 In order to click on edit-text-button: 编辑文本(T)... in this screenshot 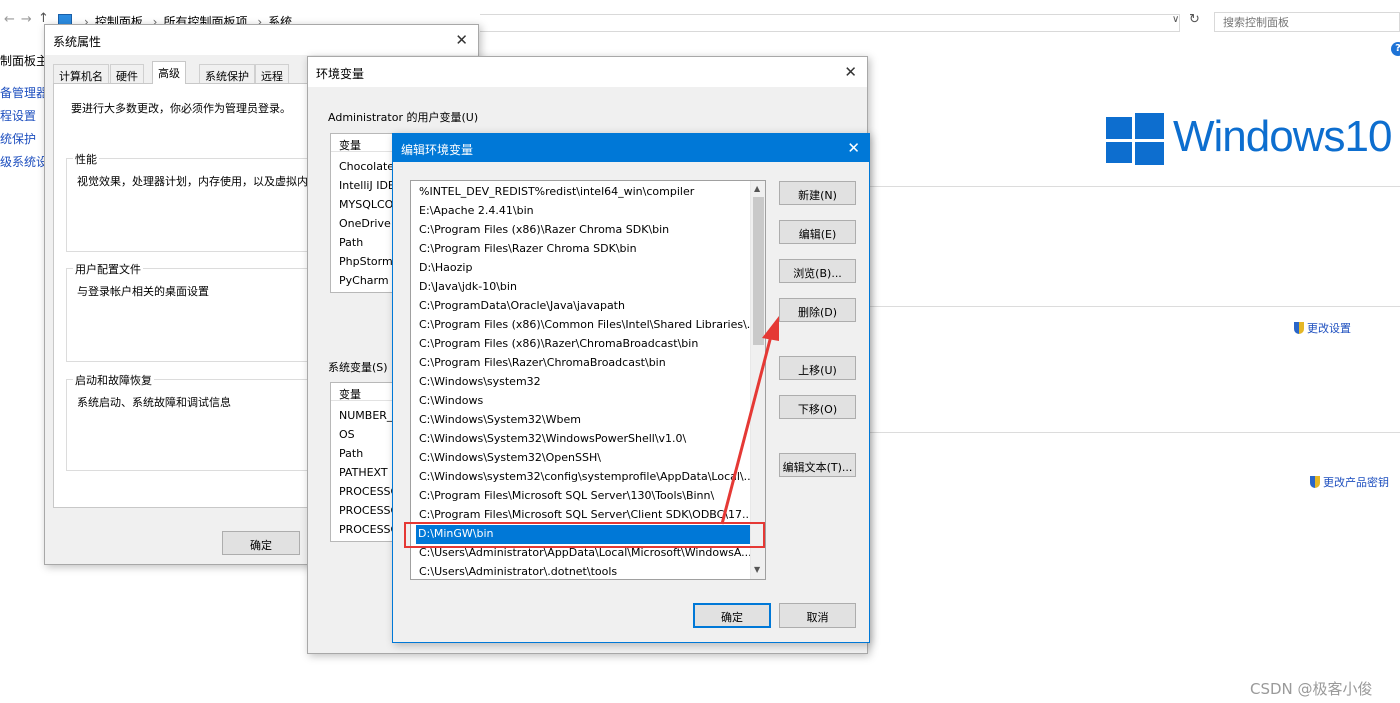, I will do `click(817, 465)`.